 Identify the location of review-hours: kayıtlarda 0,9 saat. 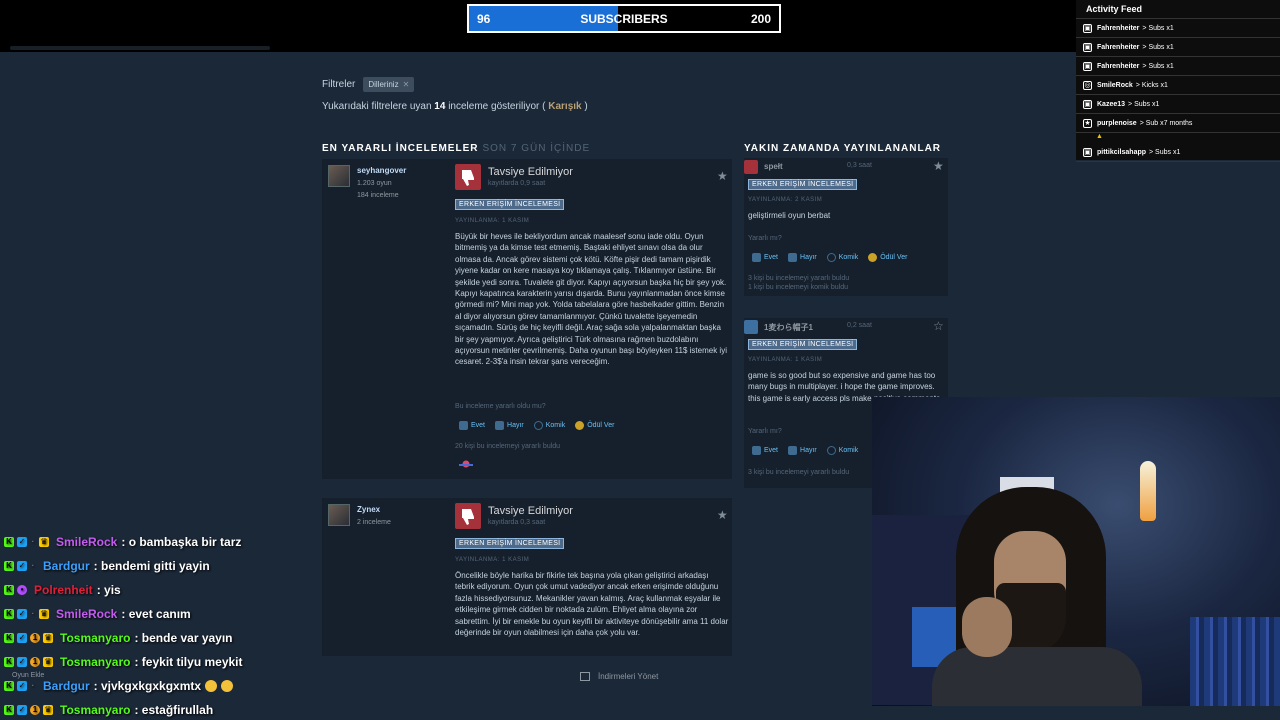
(517, 183).